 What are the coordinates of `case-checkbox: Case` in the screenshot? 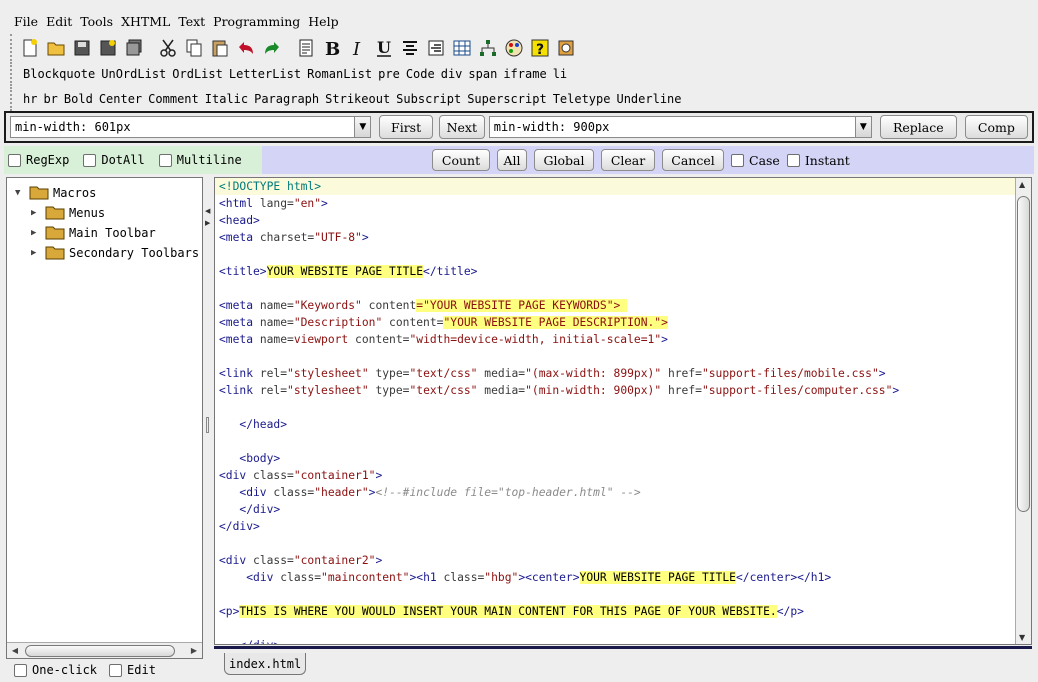 It's located at (755, 160).